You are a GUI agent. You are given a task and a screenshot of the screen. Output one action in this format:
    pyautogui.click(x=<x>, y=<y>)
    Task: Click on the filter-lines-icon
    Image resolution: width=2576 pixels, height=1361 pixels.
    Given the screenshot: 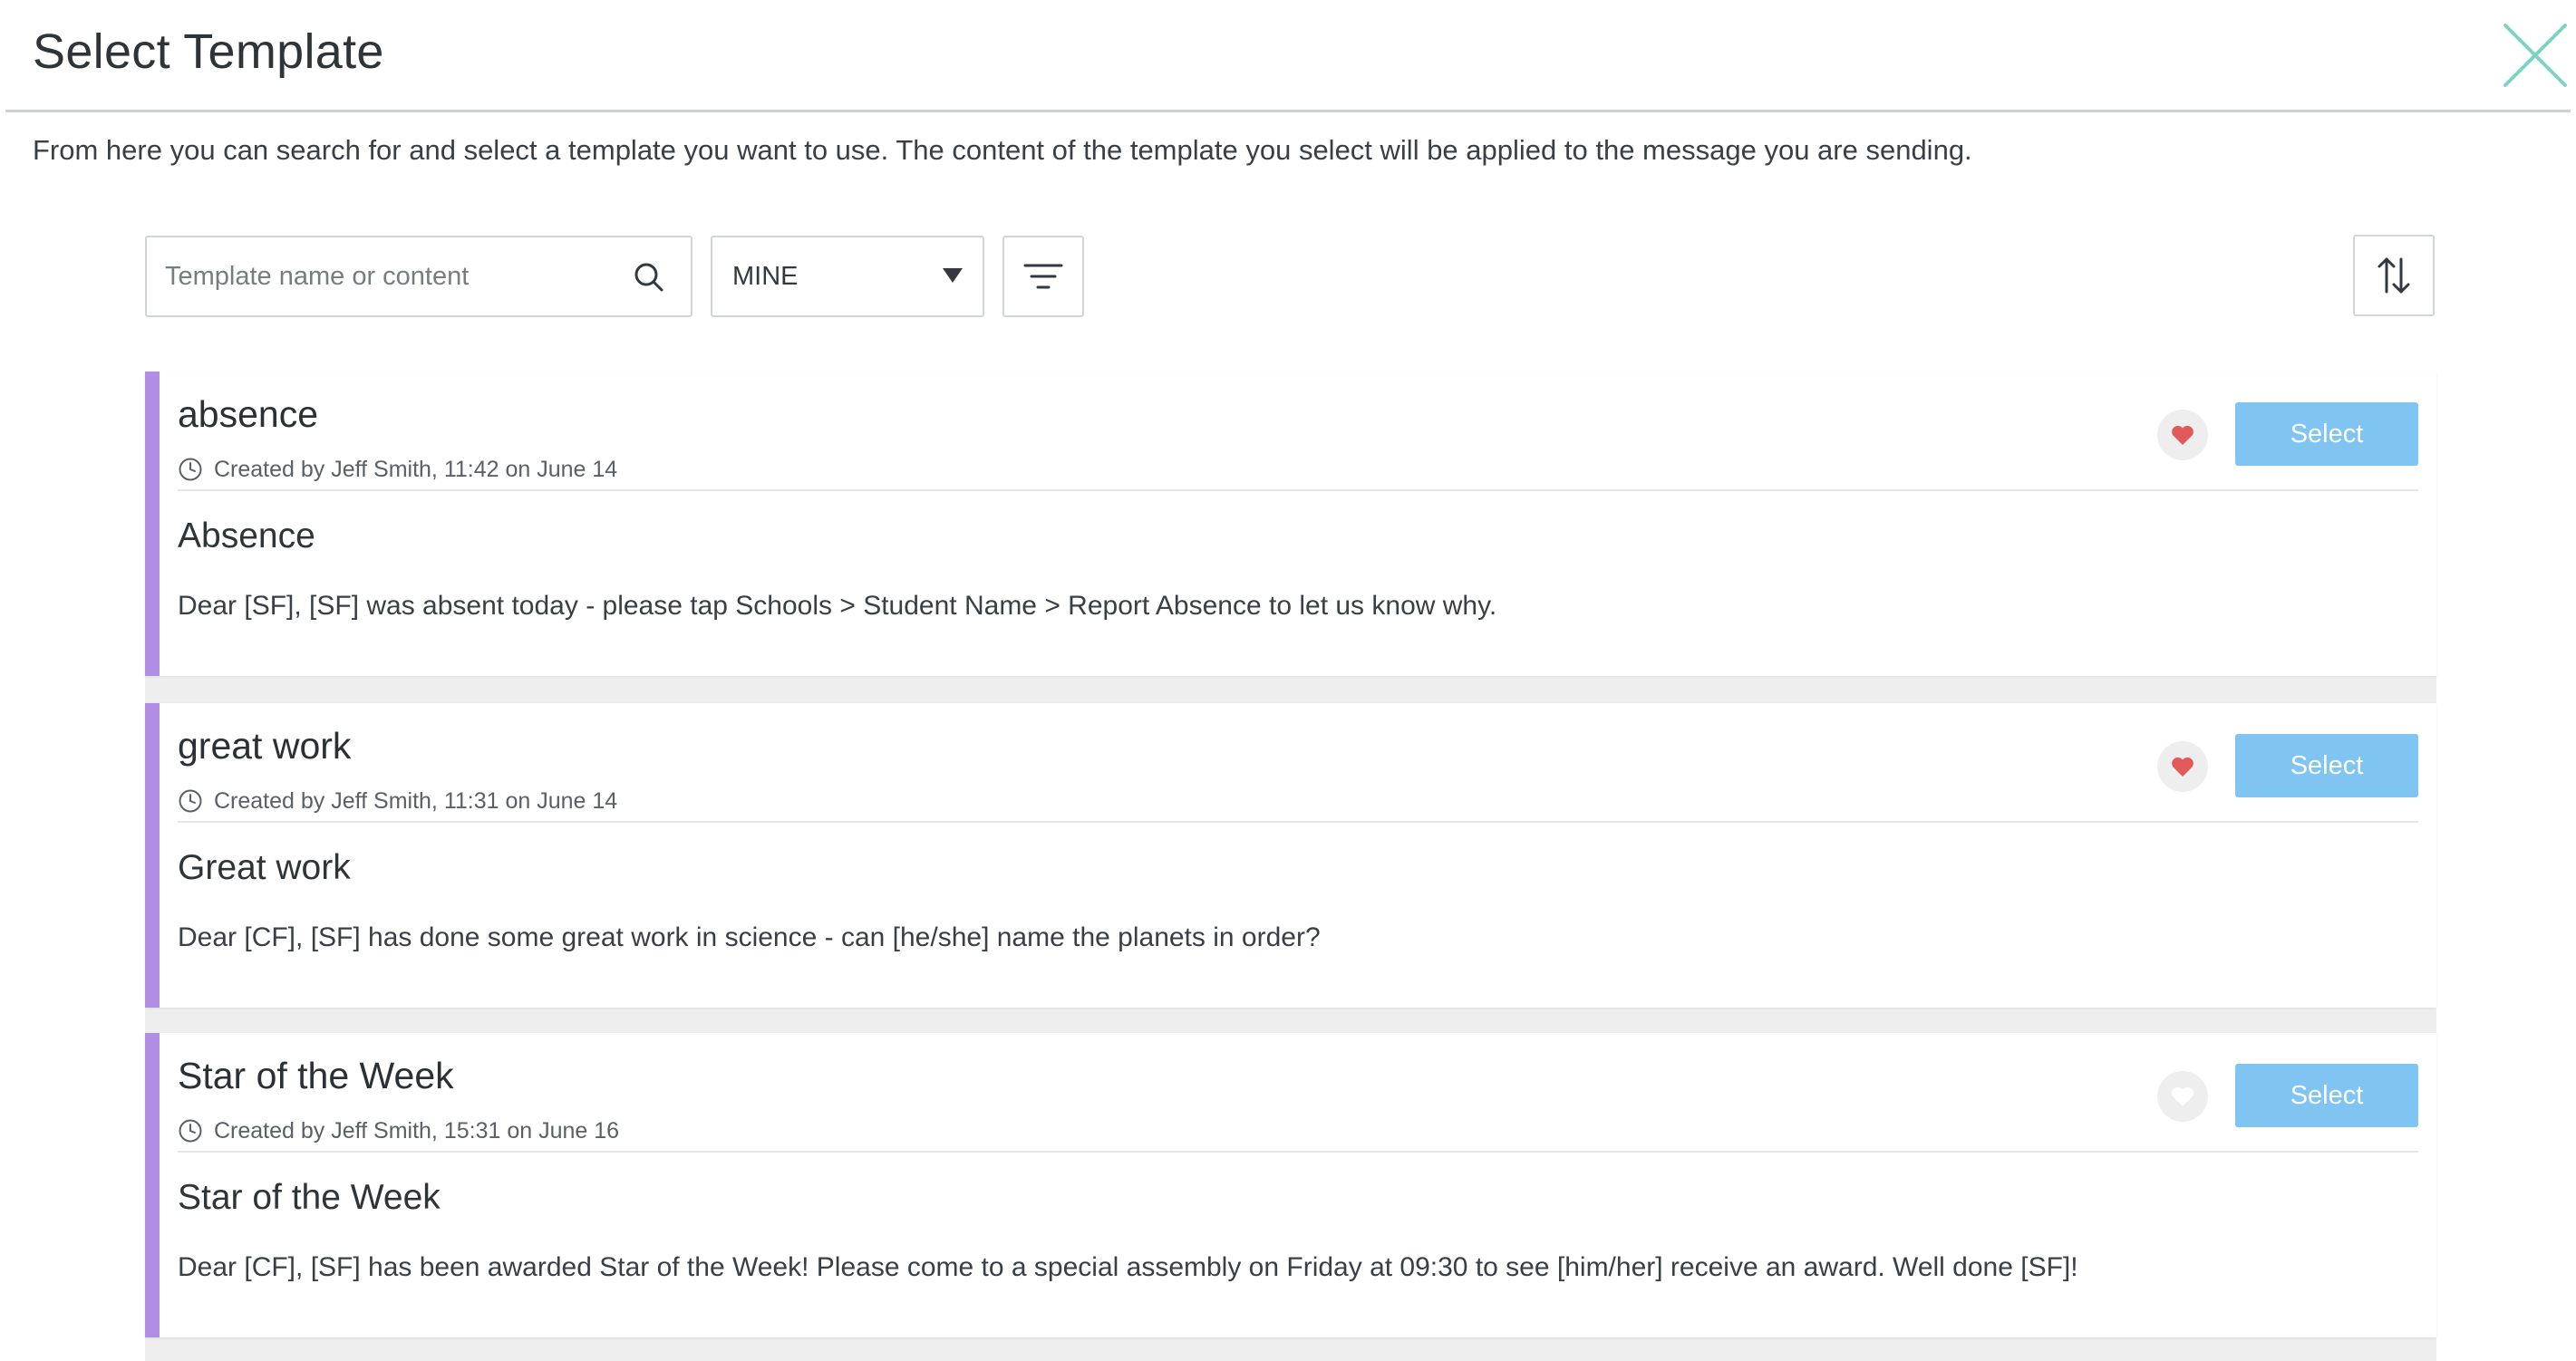 What is the action you would take?
    pyautogui.click(x=1043, y=276)
    